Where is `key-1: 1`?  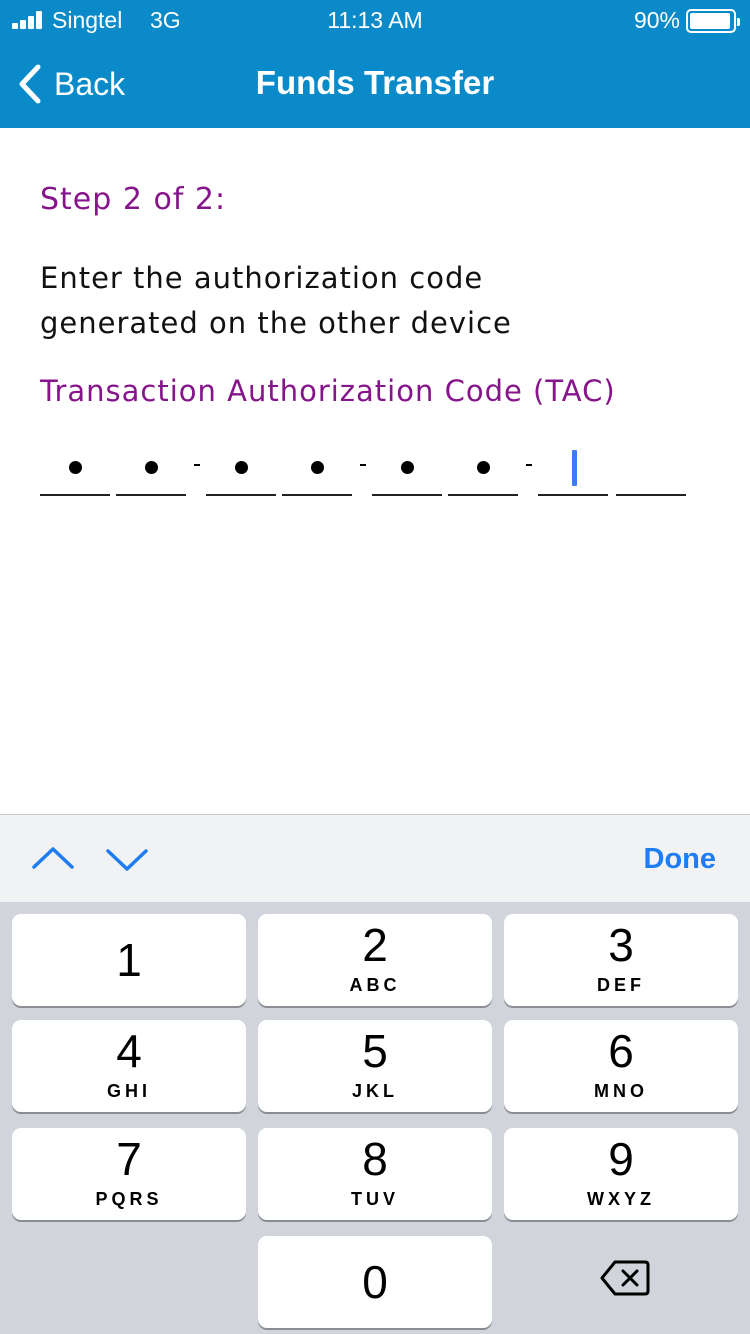
key-1: 1 is located at coordinates (129, 960).